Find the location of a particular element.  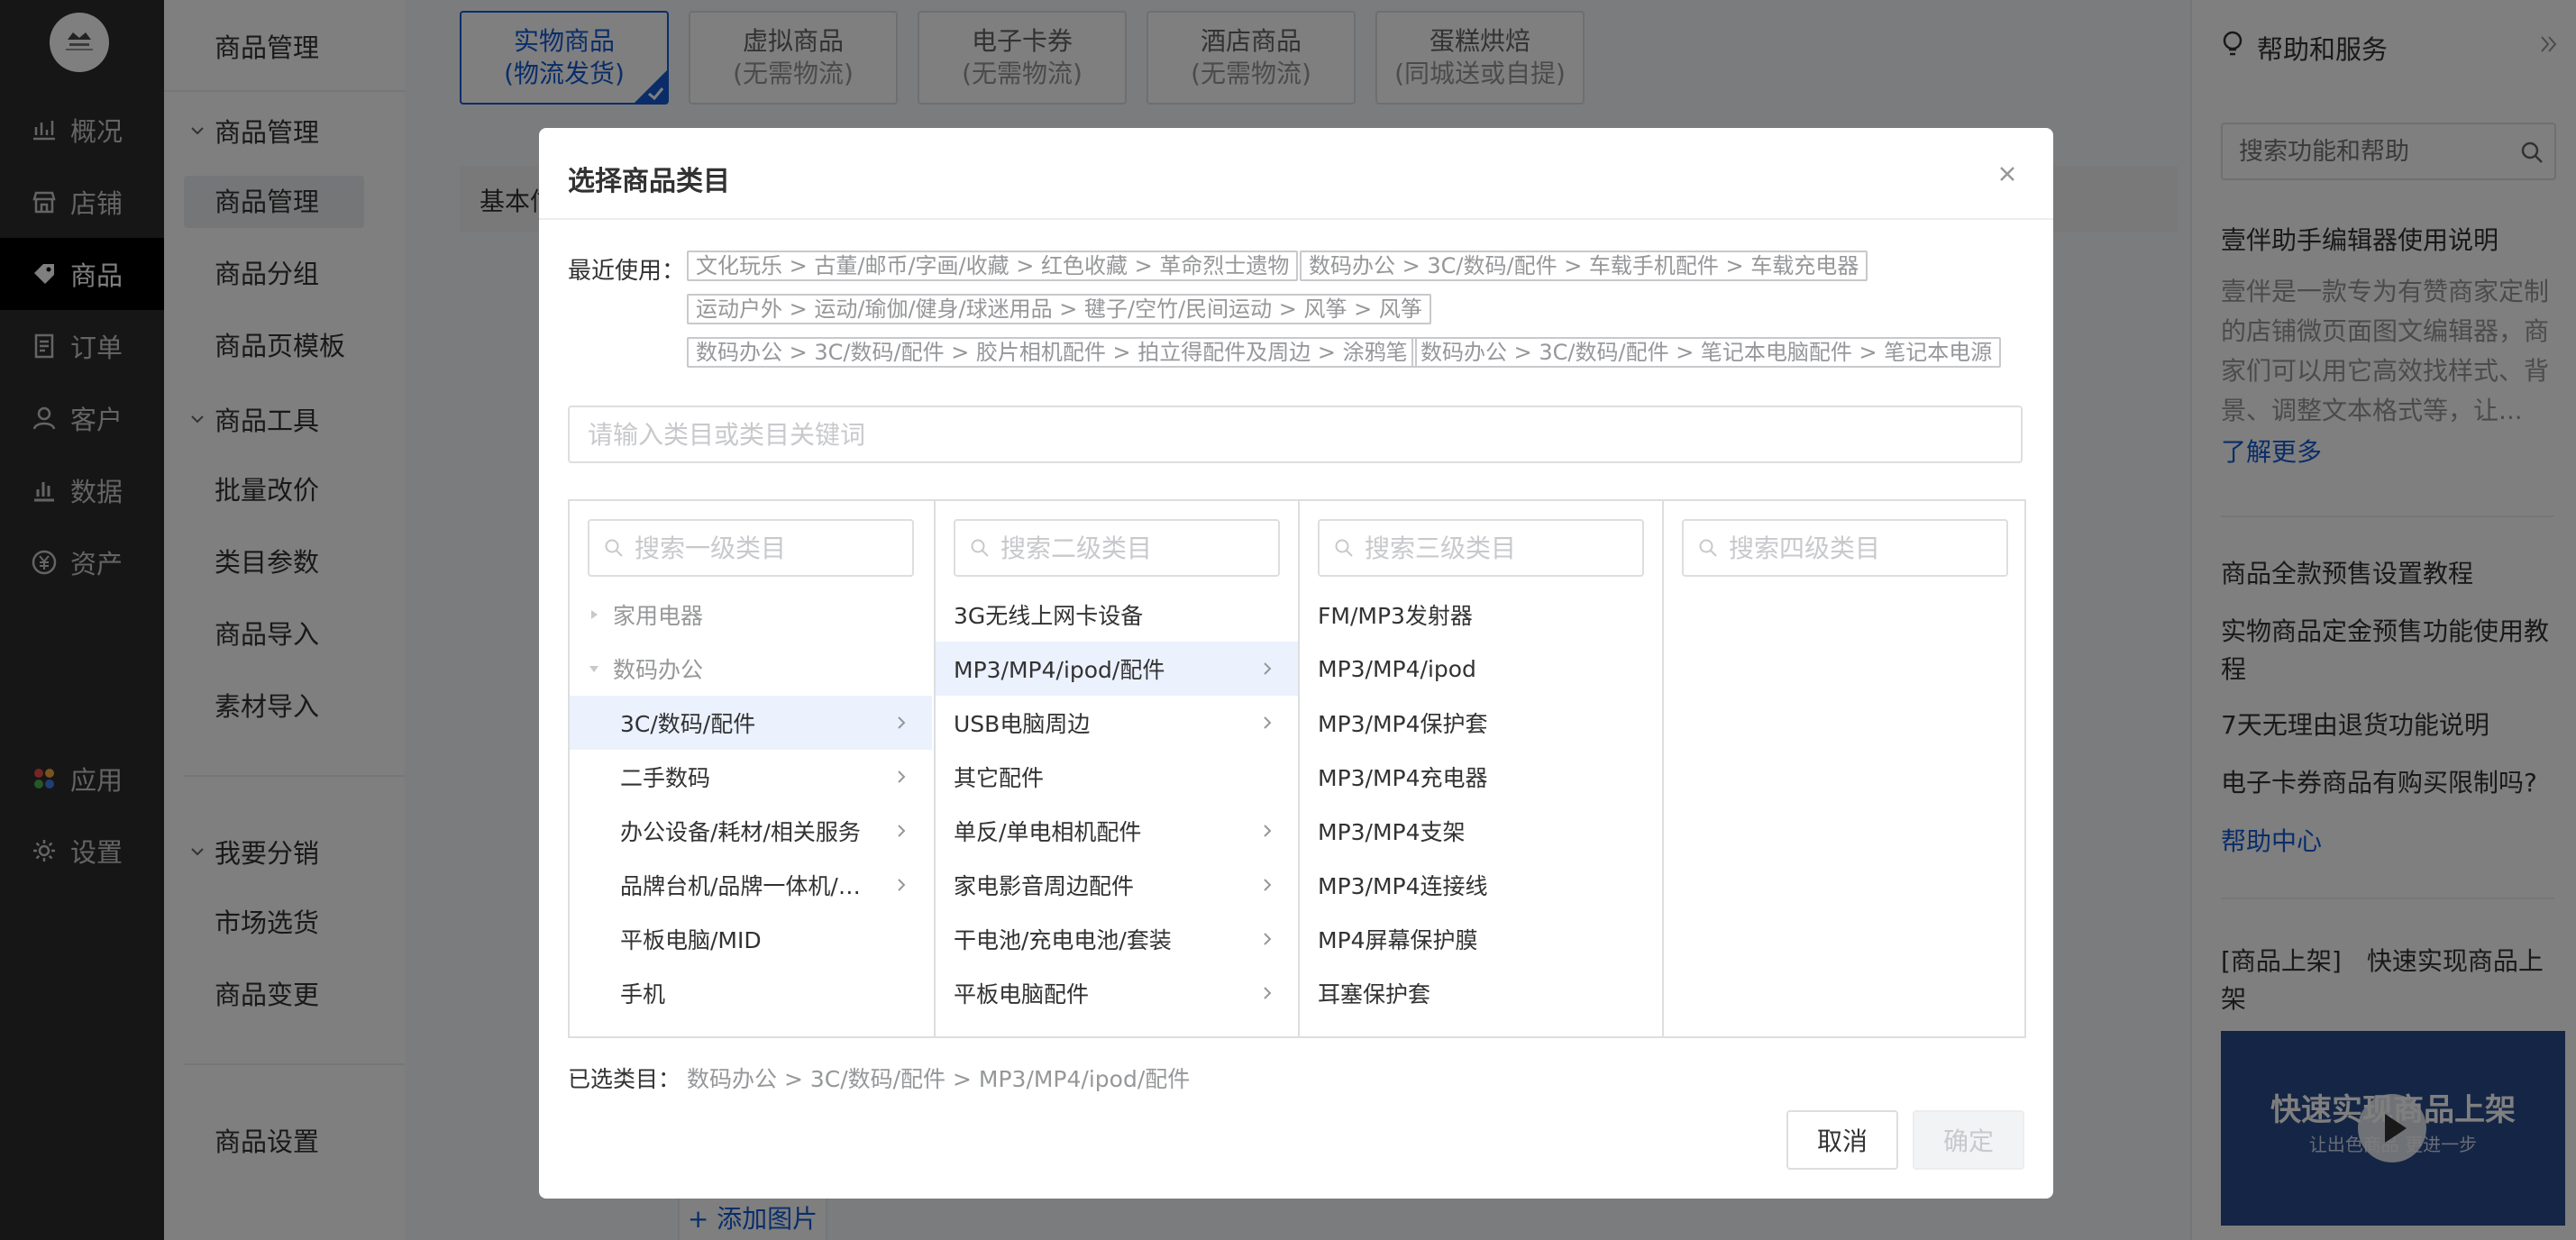

close-icon is located at coordinates (2007, 173).